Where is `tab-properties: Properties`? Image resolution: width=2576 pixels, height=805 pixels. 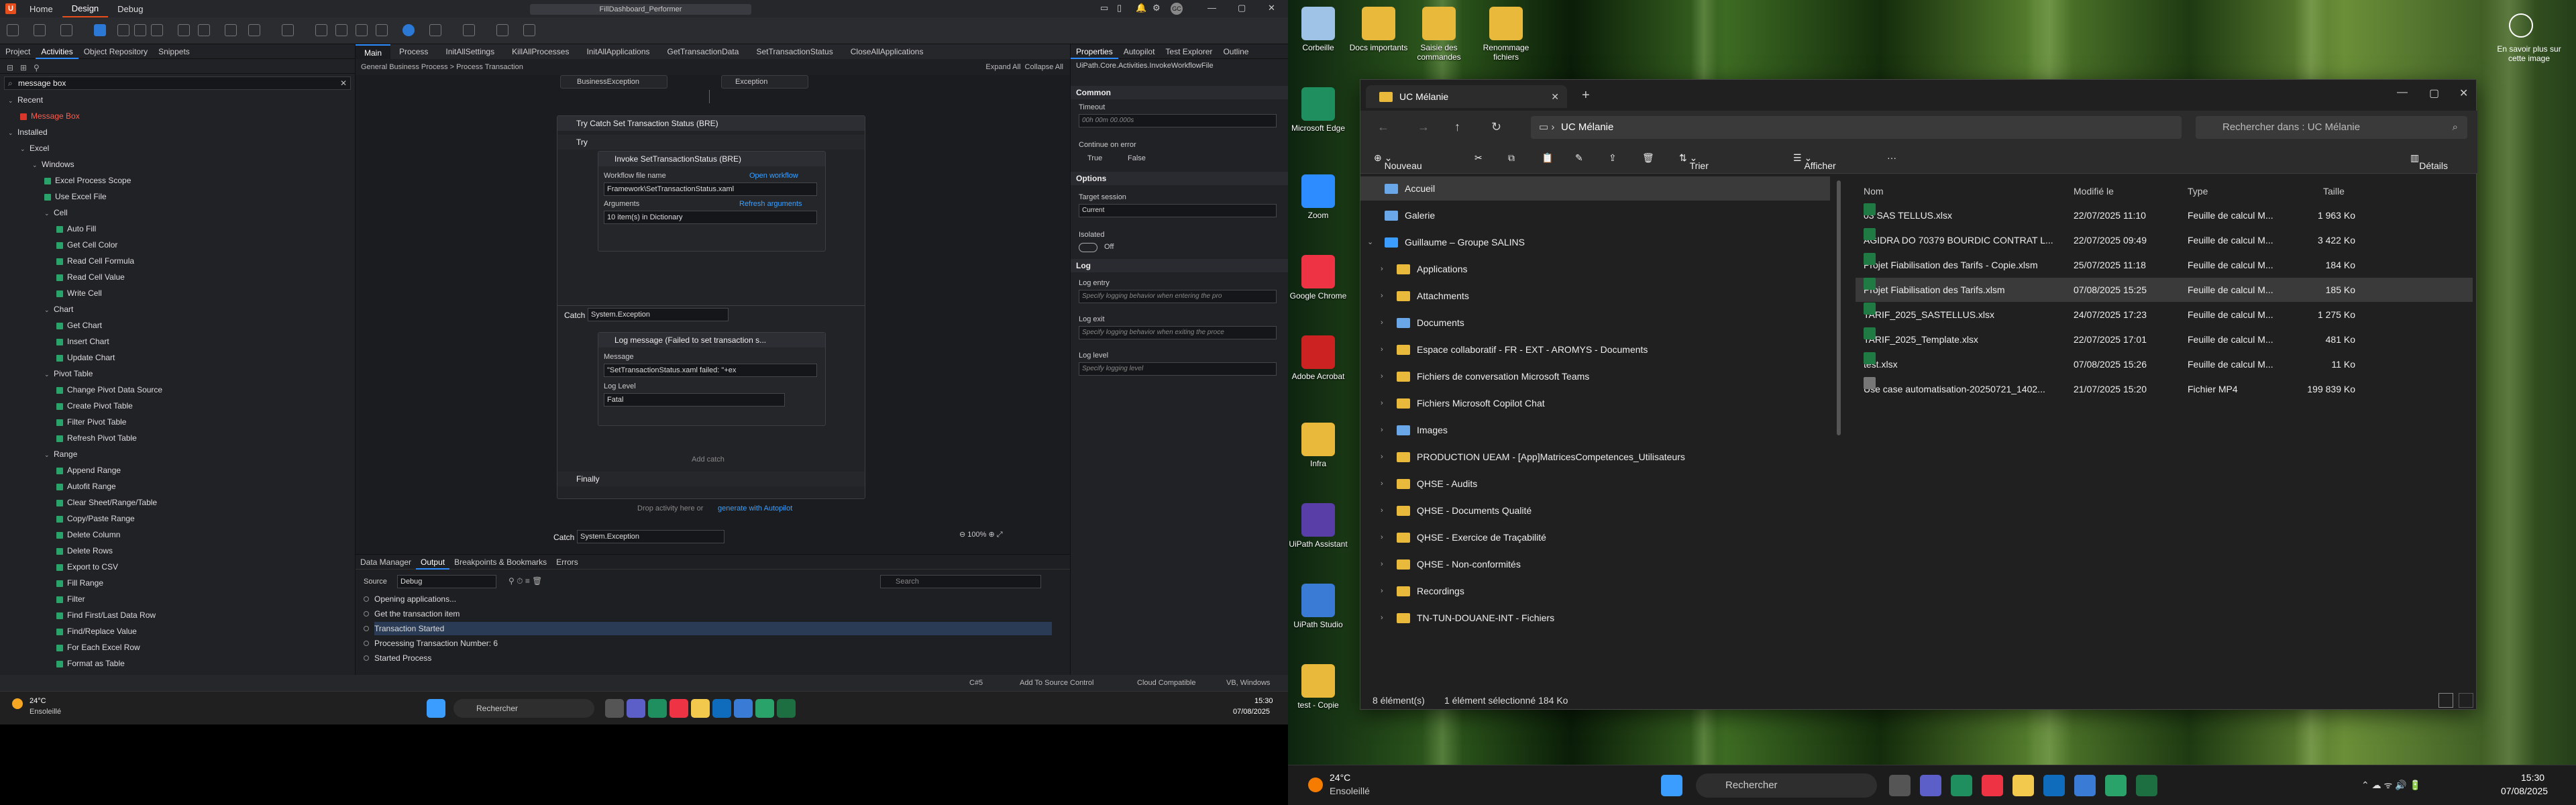 tab-properties: Properties is located at coordinates (1094, 51).